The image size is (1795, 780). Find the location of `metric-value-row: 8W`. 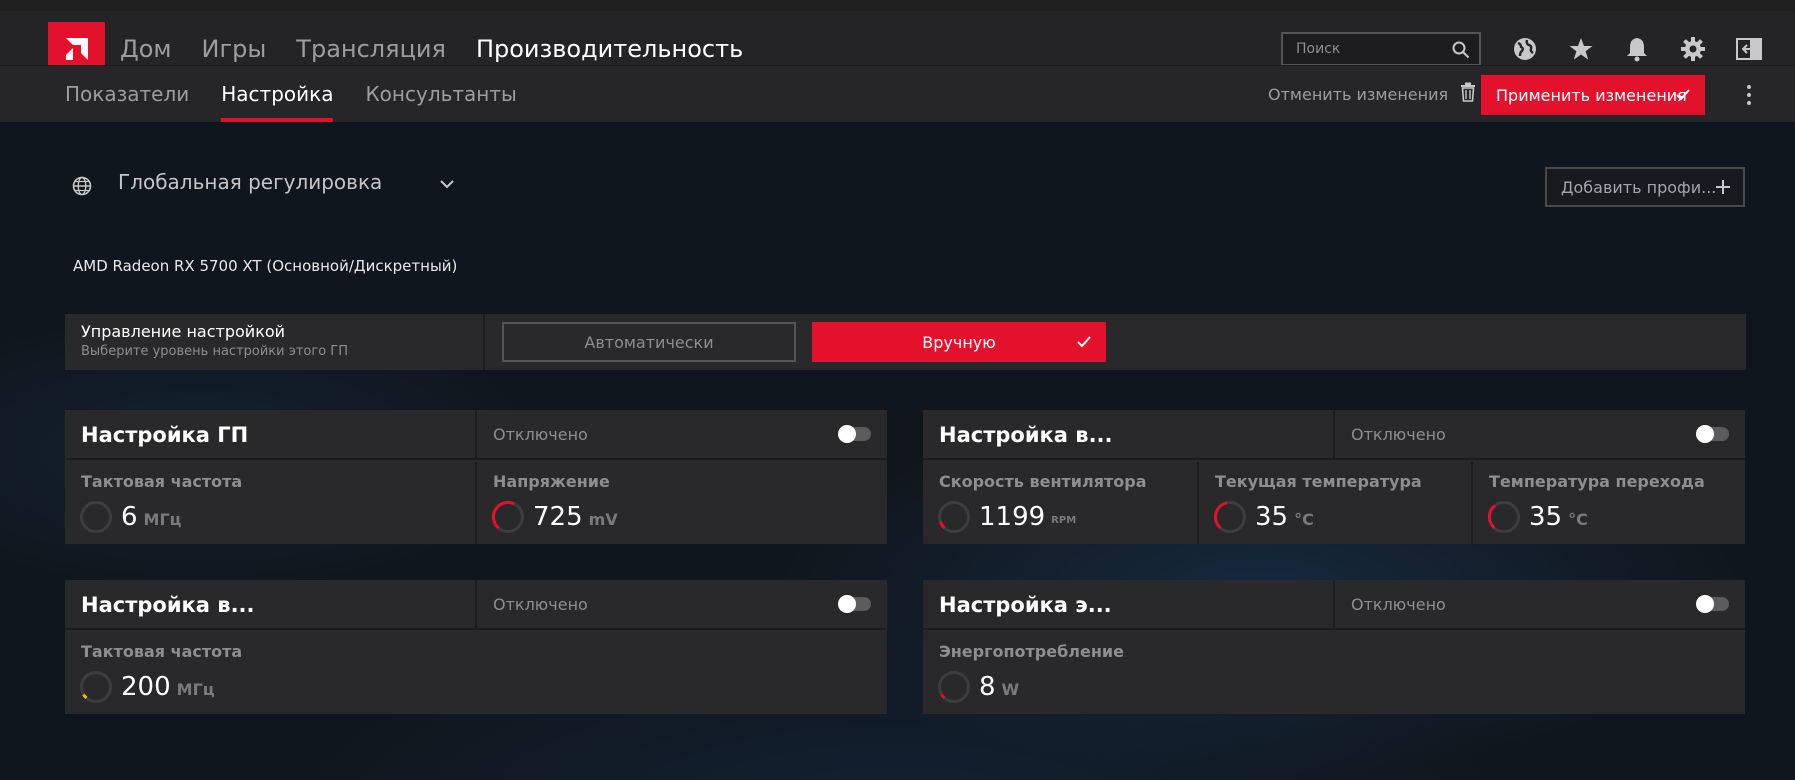

metric-value-row: 8W is located at coordinates (999, 688).